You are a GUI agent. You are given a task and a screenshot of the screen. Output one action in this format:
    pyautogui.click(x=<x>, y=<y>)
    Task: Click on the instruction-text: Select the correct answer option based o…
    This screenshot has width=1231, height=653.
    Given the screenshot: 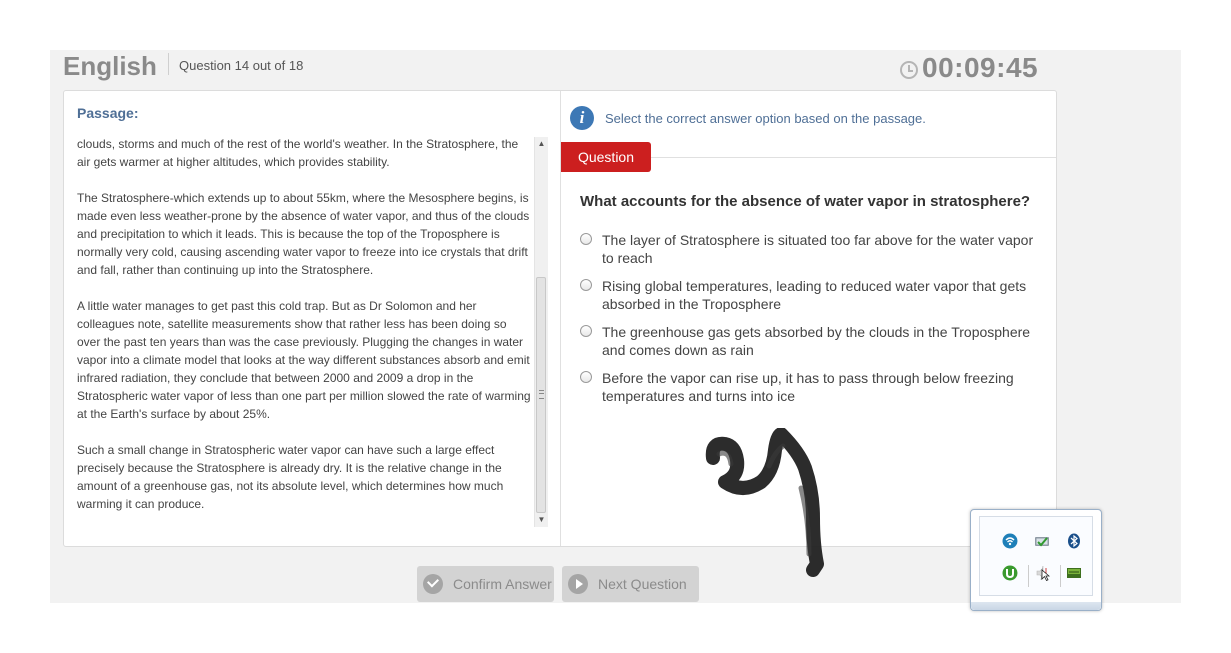 What is the action you would take?
    pyautogui.click(x=765, y=118)
    